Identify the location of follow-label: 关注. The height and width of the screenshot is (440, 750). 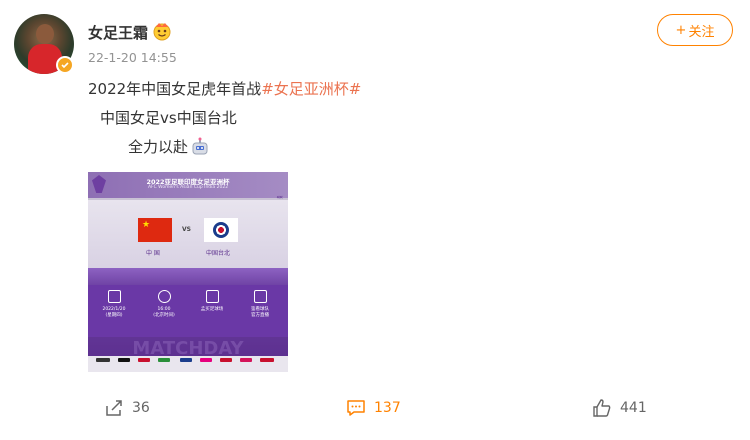
(701, 32).